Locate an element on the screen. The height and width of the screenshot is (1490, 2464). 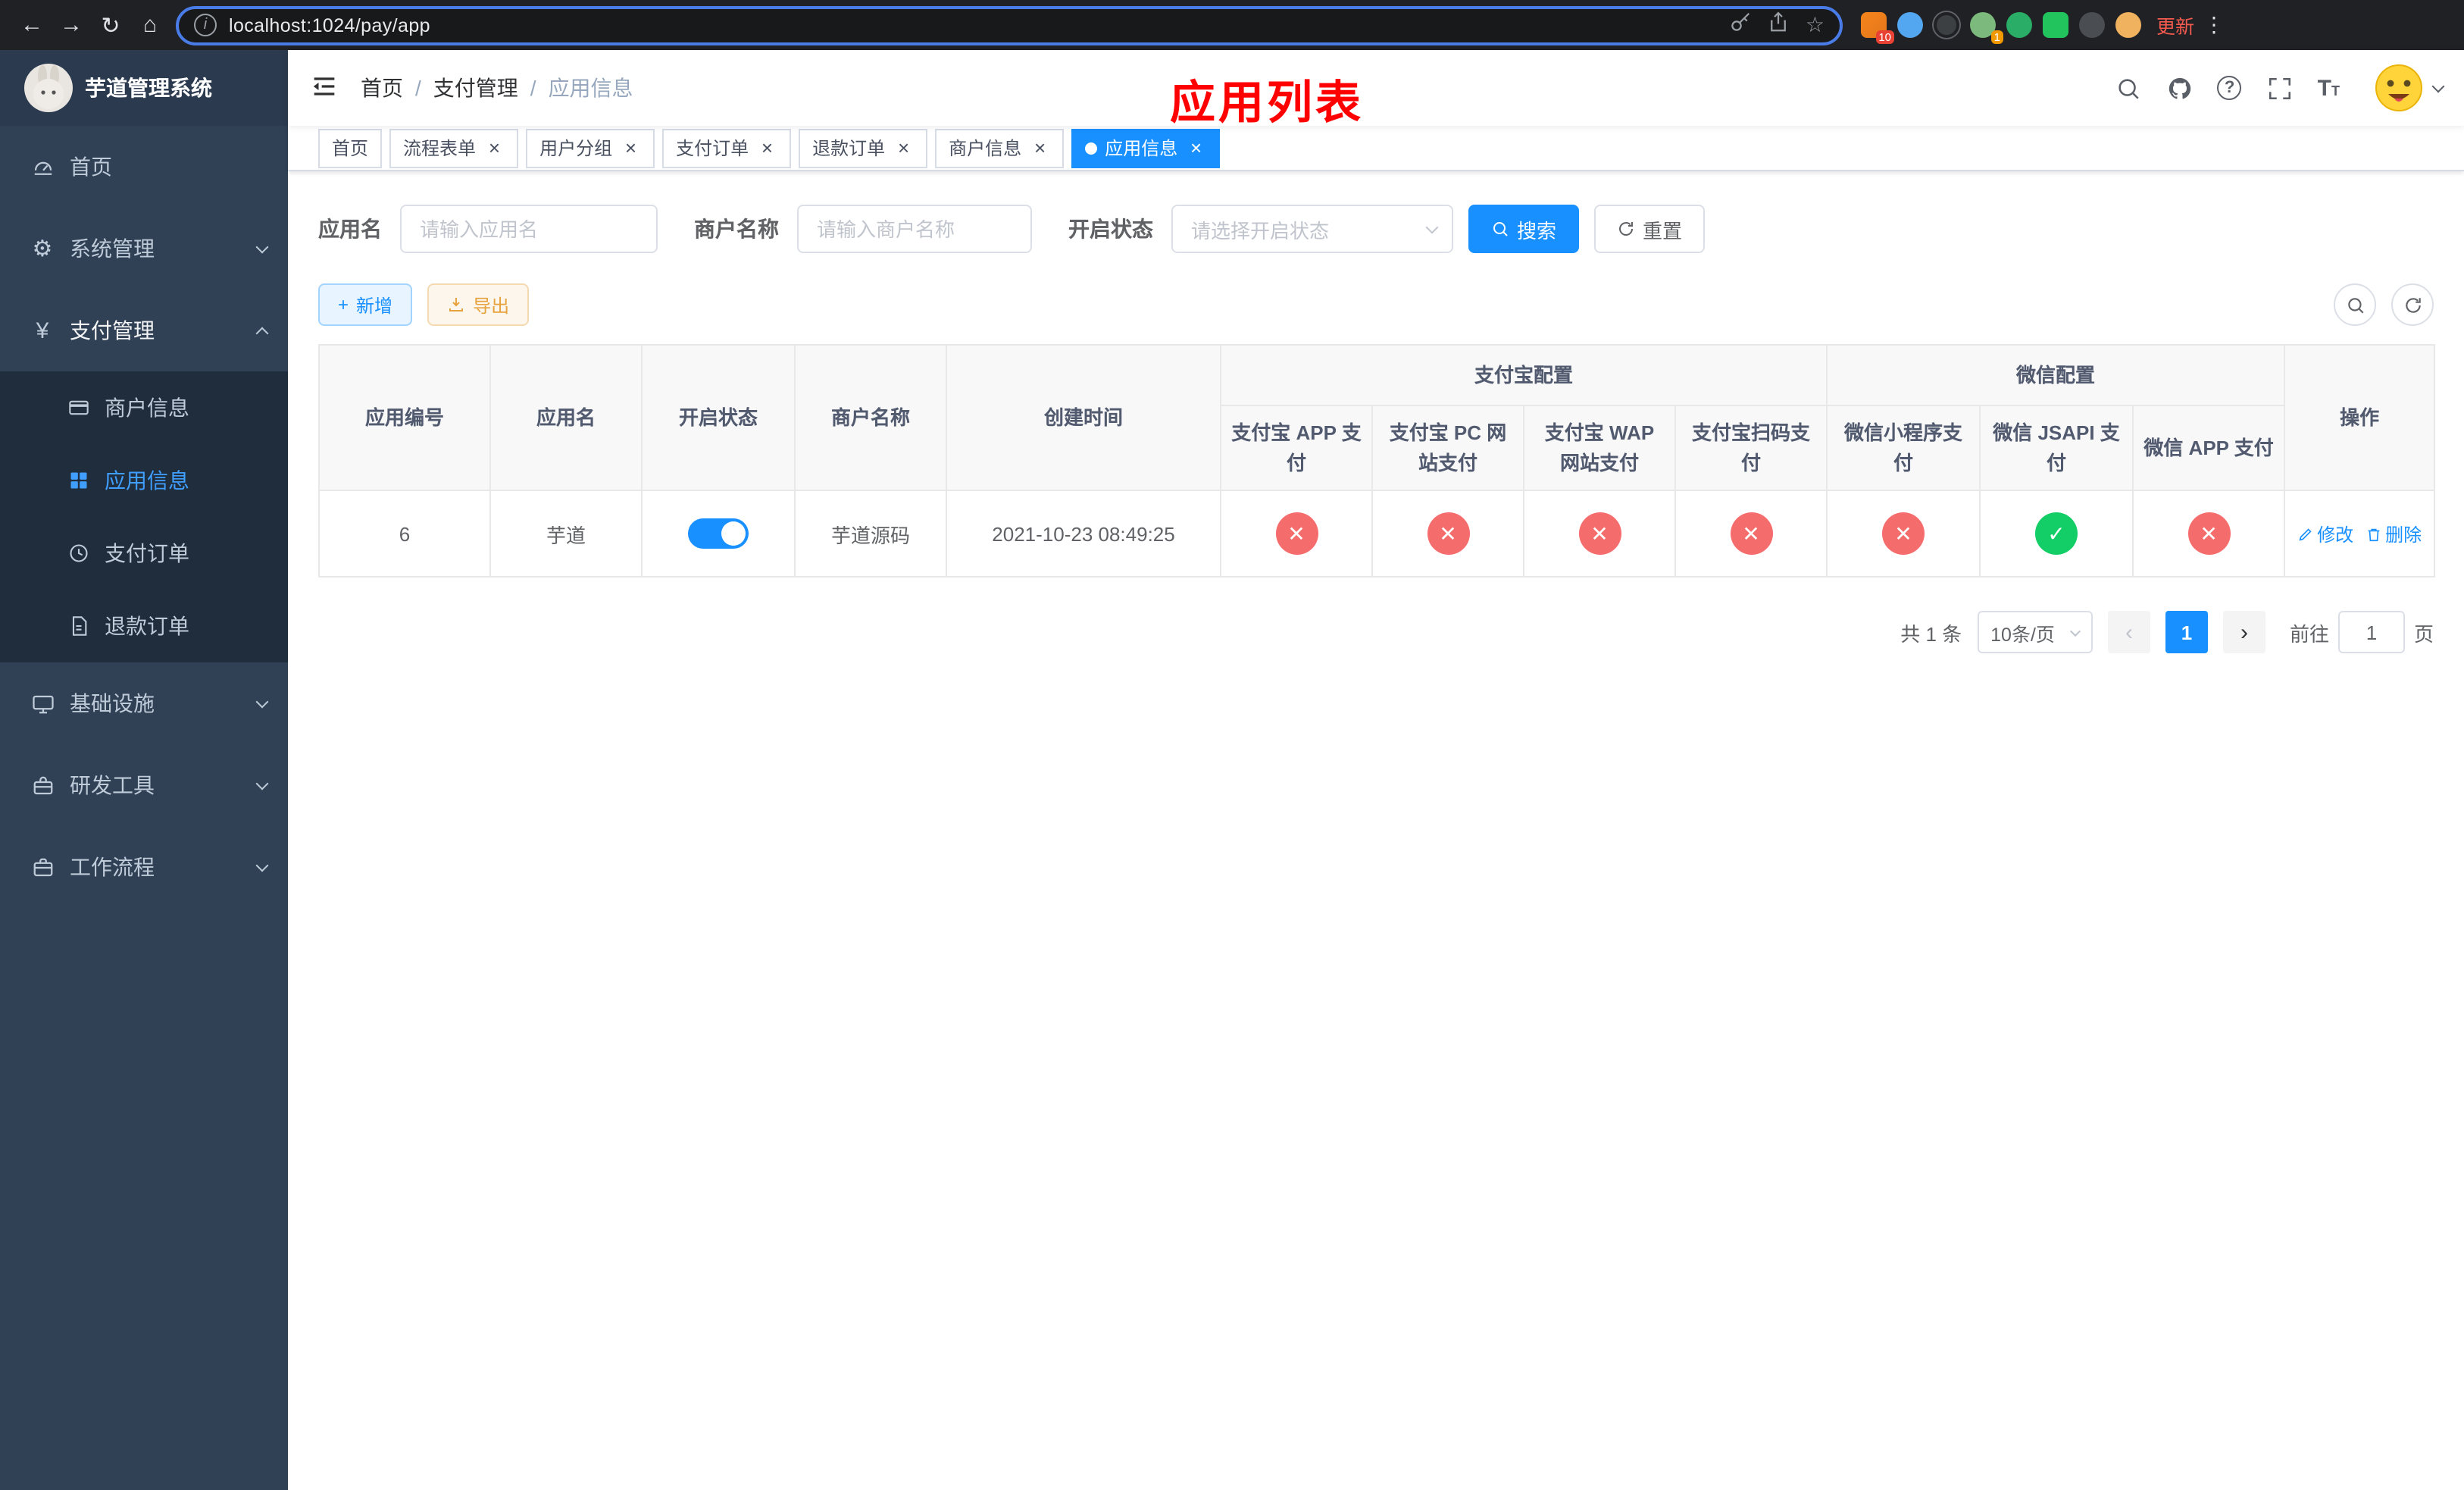
app-name-input is located at coordinates (529, 229).